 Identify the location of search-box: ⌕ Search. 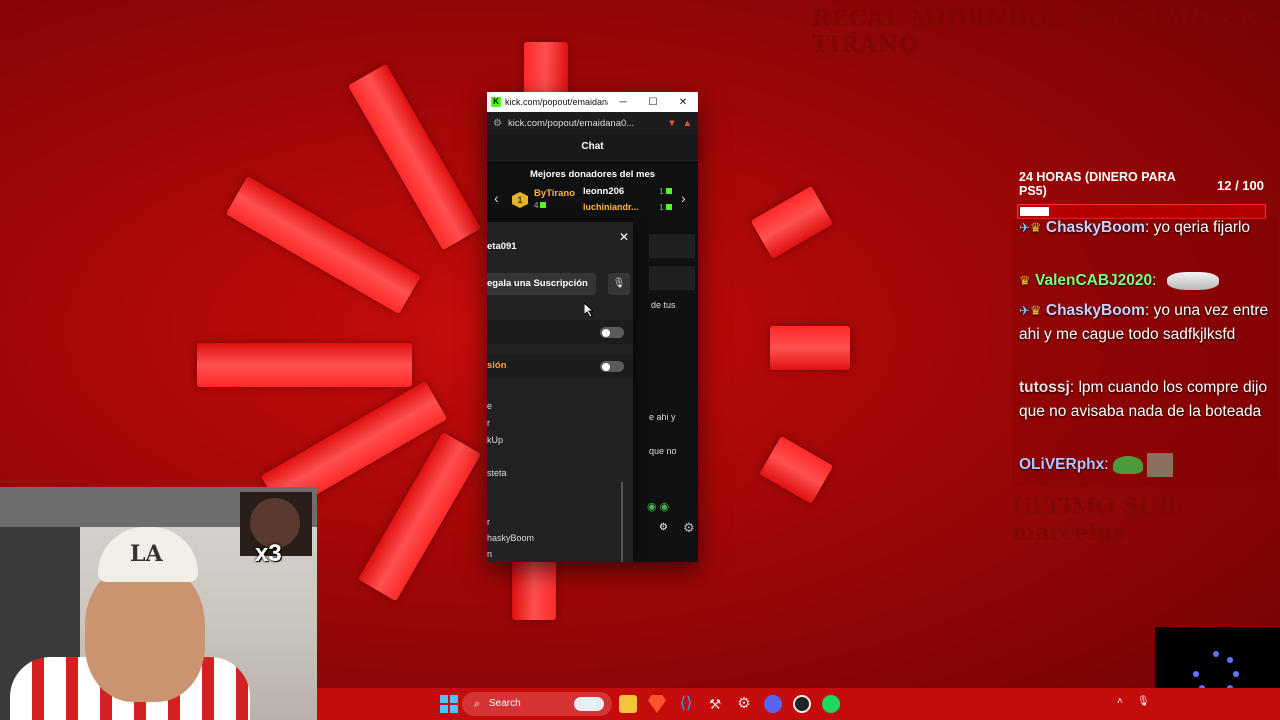
(537, 704).